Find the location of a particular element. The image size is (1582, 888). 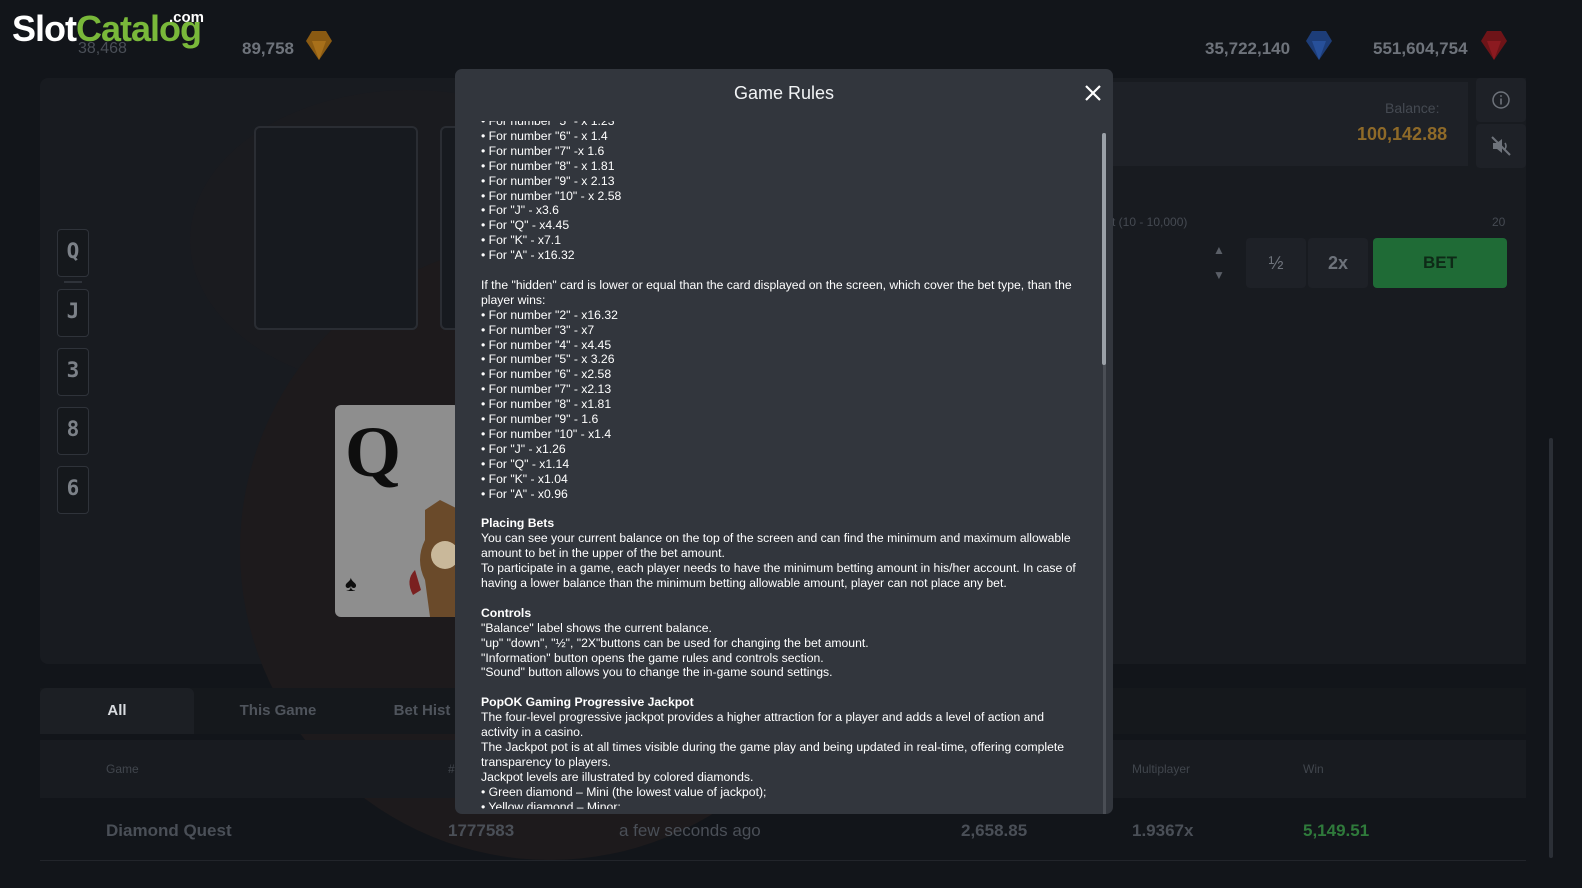

rules-line: • For number "5" - x 3.26 is located at coordinates (548, 359).